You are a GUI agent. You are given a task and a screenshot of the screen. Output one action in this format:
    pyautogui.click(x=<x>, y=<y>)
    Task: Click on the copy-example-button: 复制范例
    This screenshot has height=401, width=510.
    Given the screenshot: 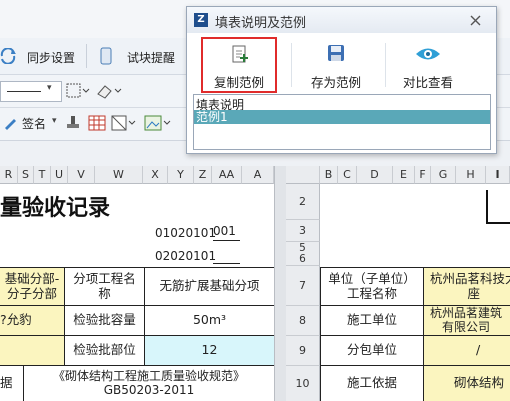 What is the action you would take?
    pyautogui.click(x=239, y=65)
    